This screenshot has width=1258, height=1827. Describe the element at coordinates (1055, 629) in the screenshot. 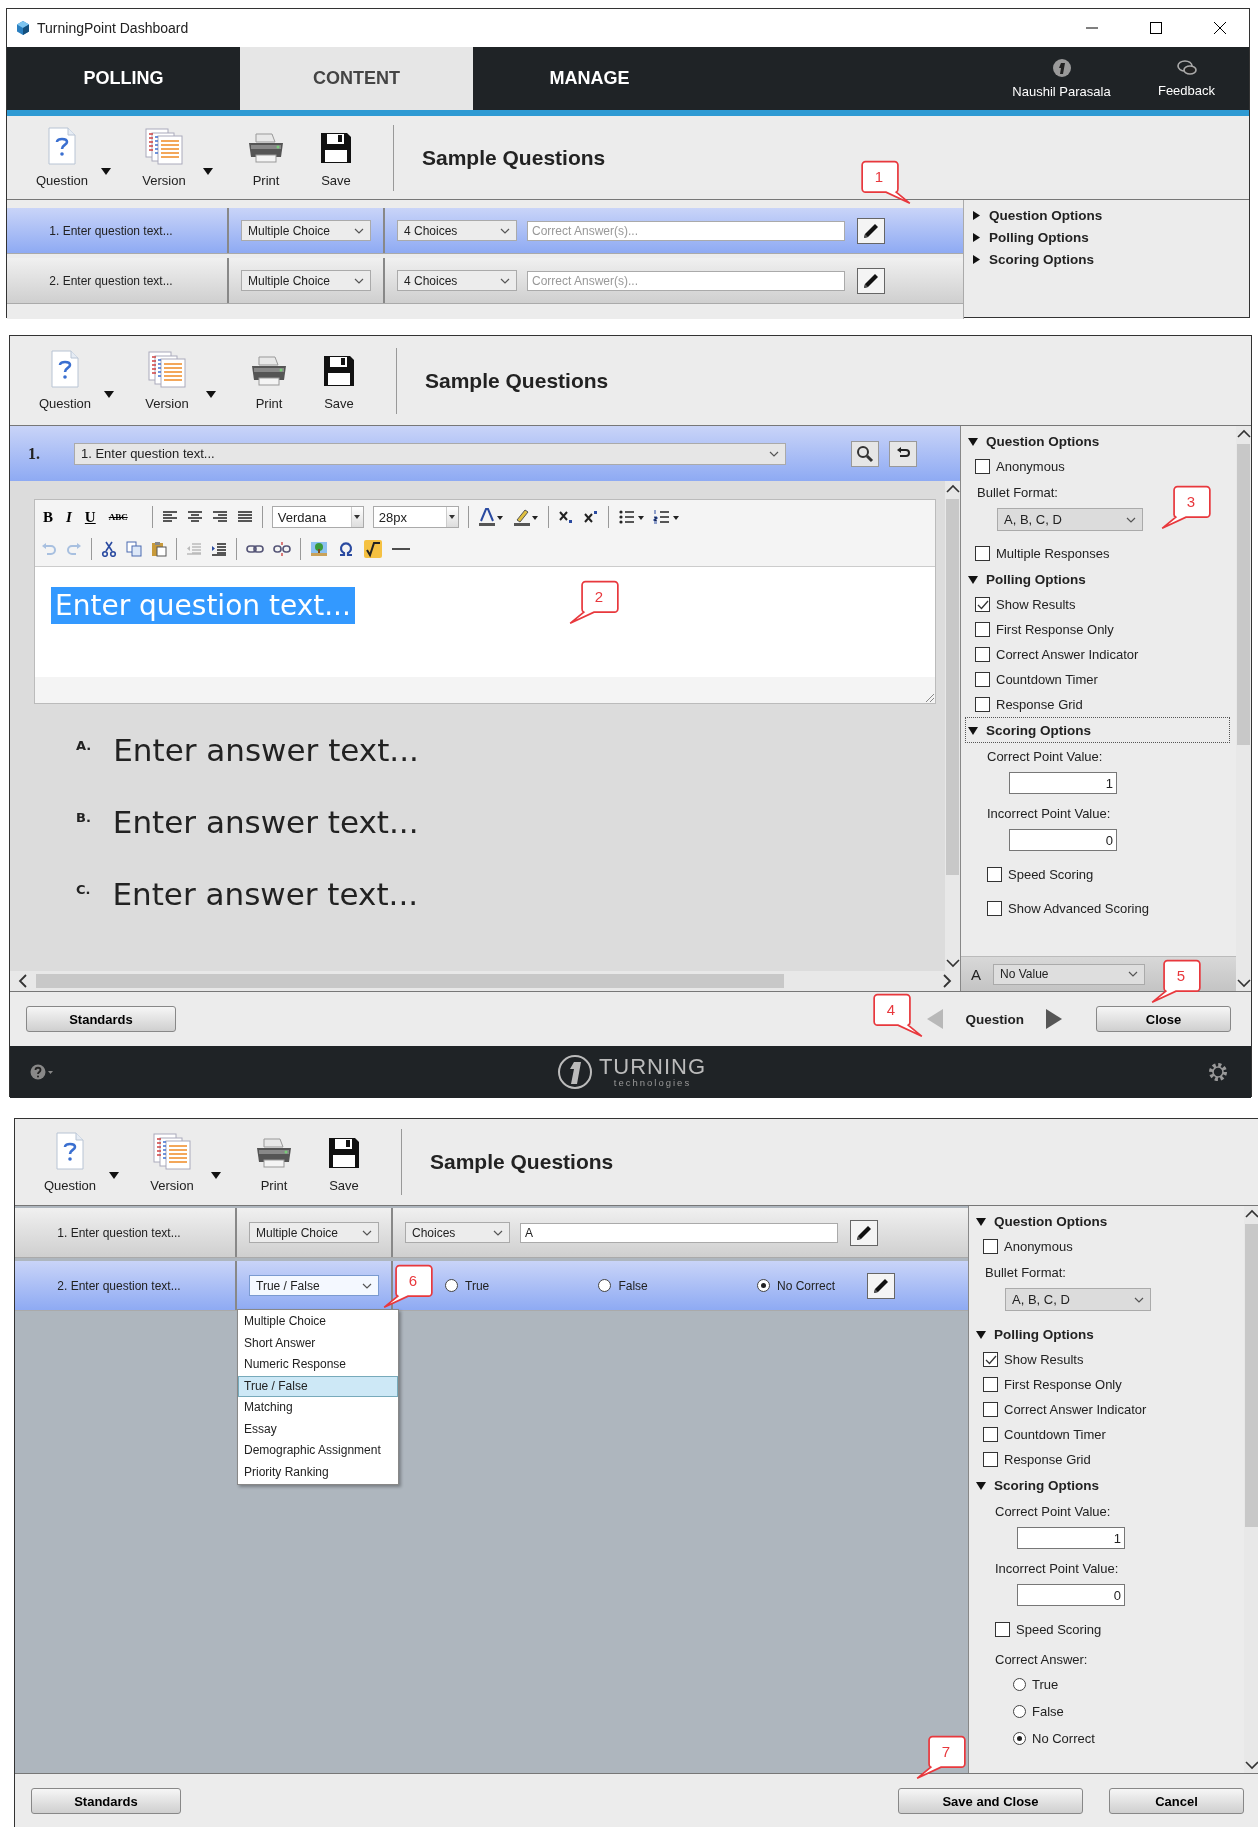

I see `checkbox-label: First Response Only` at that location.